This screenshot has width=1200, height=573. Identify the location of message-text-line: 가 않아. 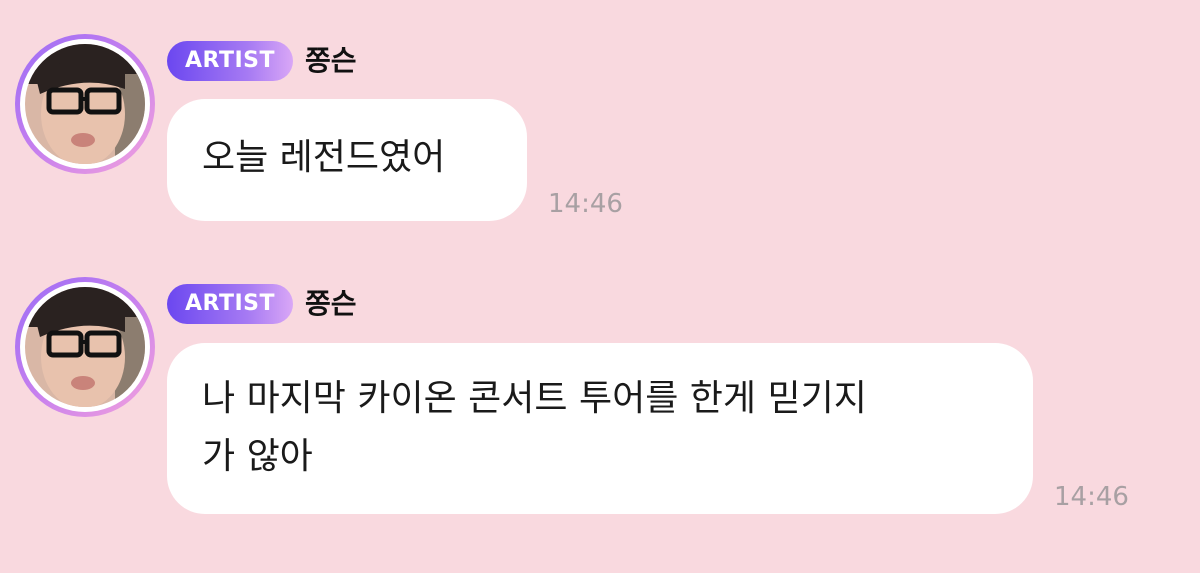
(257, 456).